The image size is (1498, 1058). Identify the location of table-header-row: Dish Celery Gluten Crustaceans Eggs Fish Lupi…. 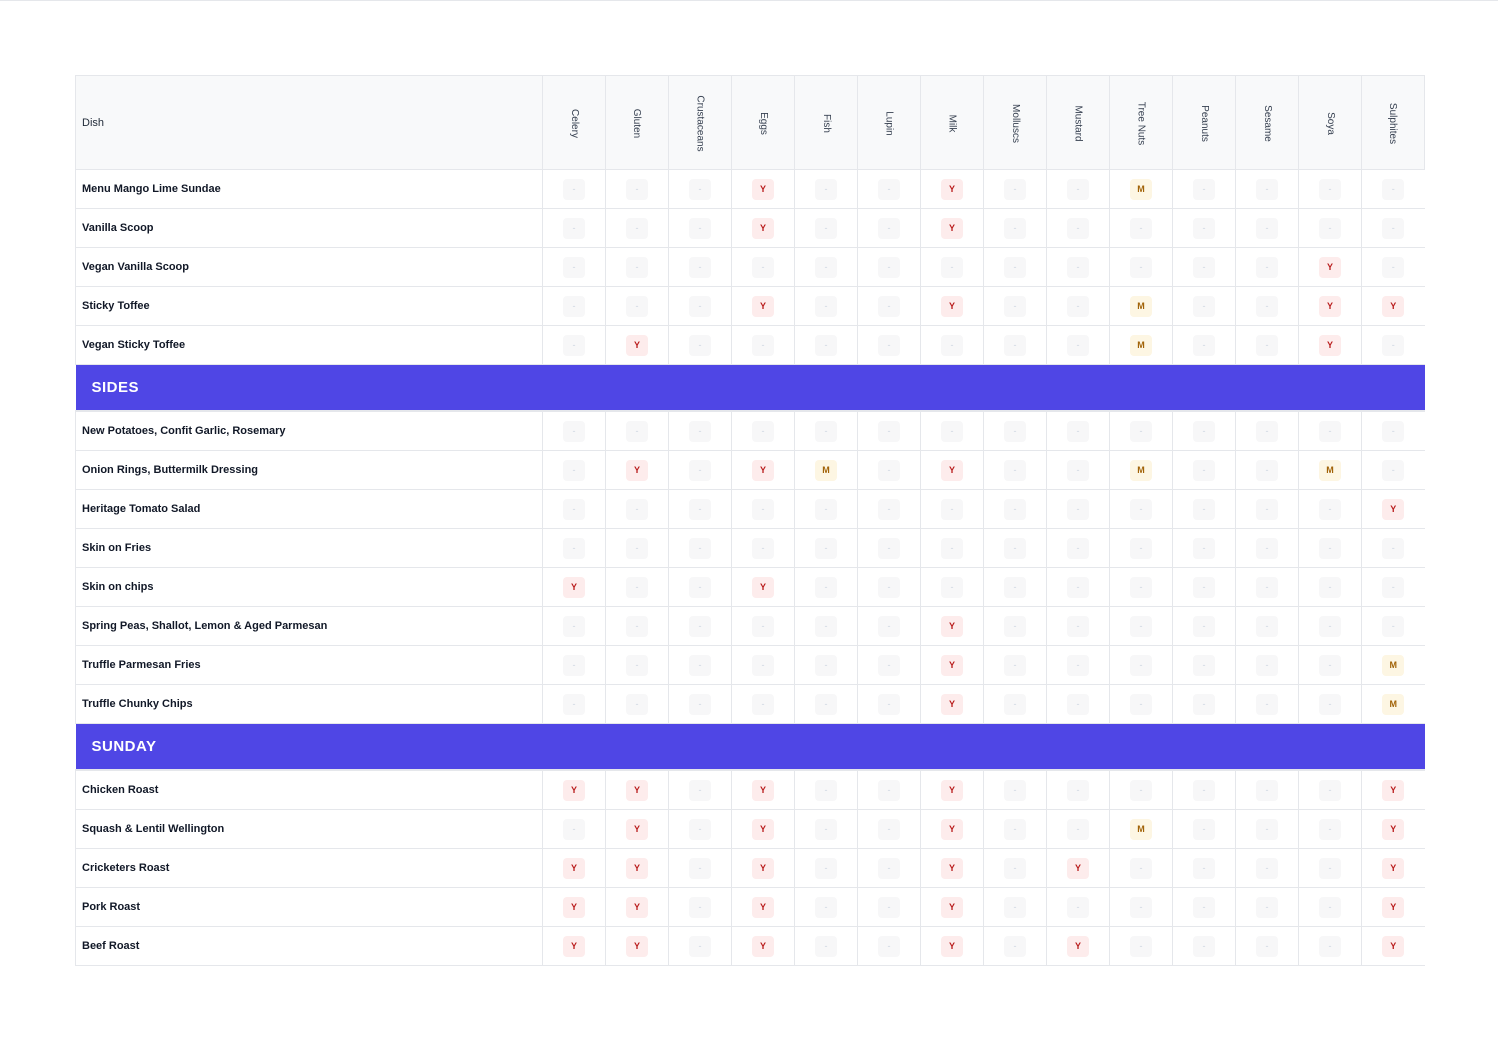
(750, 122).